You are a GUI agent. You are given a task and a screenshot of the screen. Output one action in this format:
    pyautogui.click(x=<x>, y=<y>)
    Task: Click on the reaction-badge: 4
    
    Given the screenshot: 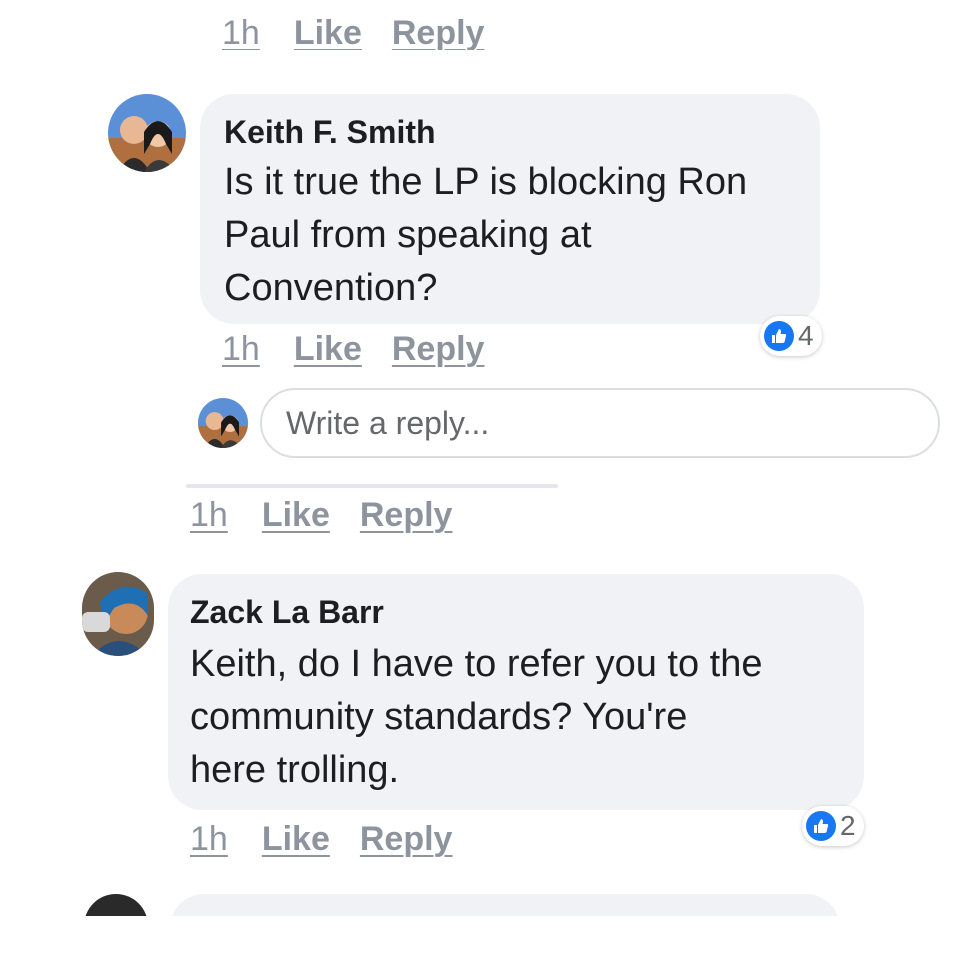 What is the action you would take?
    pyautogui.click(x=791, y=336)
    